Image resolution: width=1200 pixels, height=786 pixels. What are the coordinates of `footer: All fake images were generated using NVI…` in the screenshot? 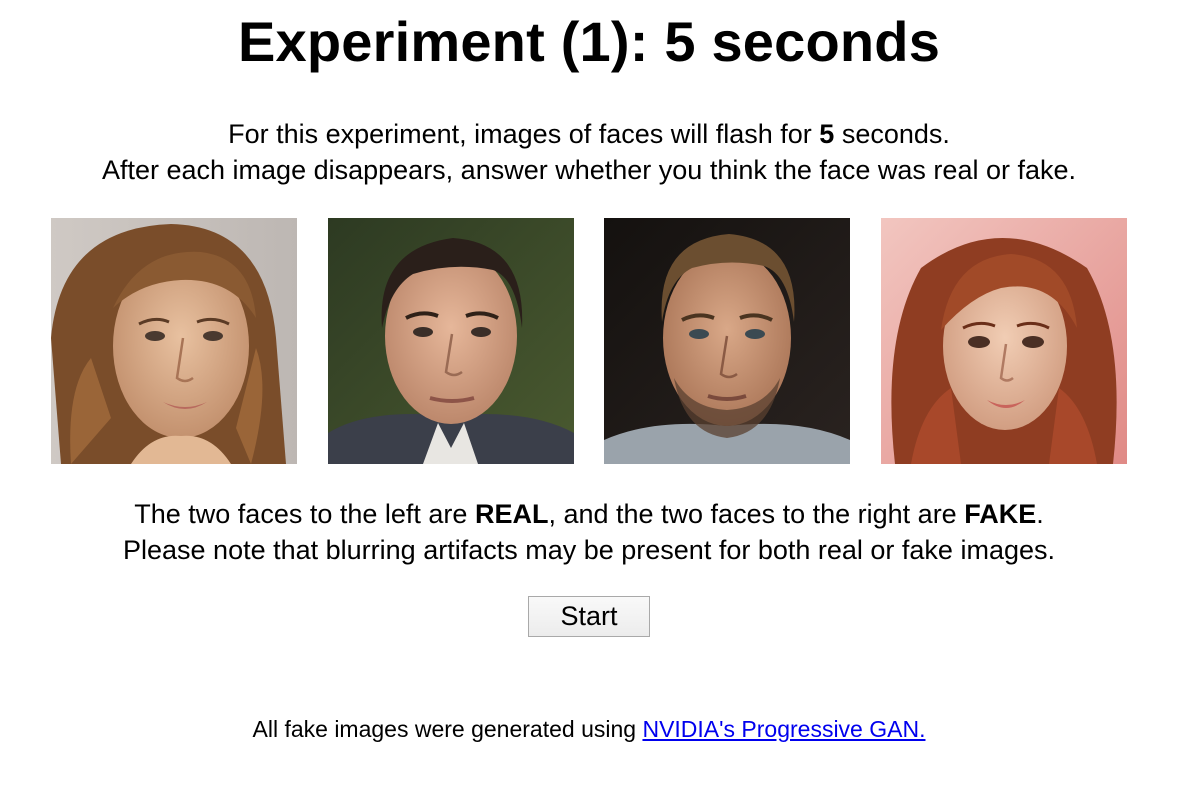 It's located at (589, 729).